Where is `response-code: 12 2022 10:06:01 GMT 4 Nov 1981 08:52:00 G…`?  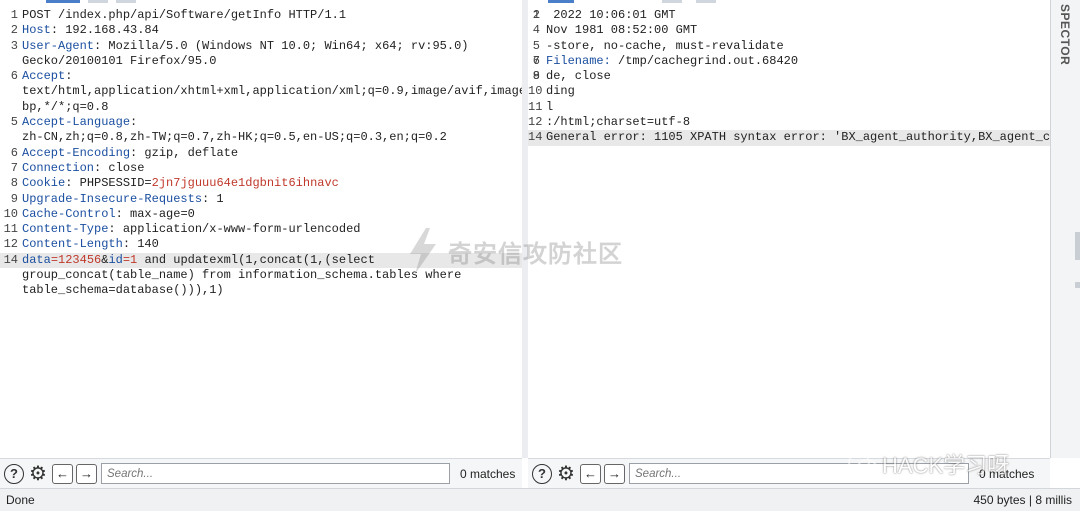 response-code: 12 2022 10:06:01 GMT 4 Nov 1981 08:52:00 G… is located at coordinates (789, 77).